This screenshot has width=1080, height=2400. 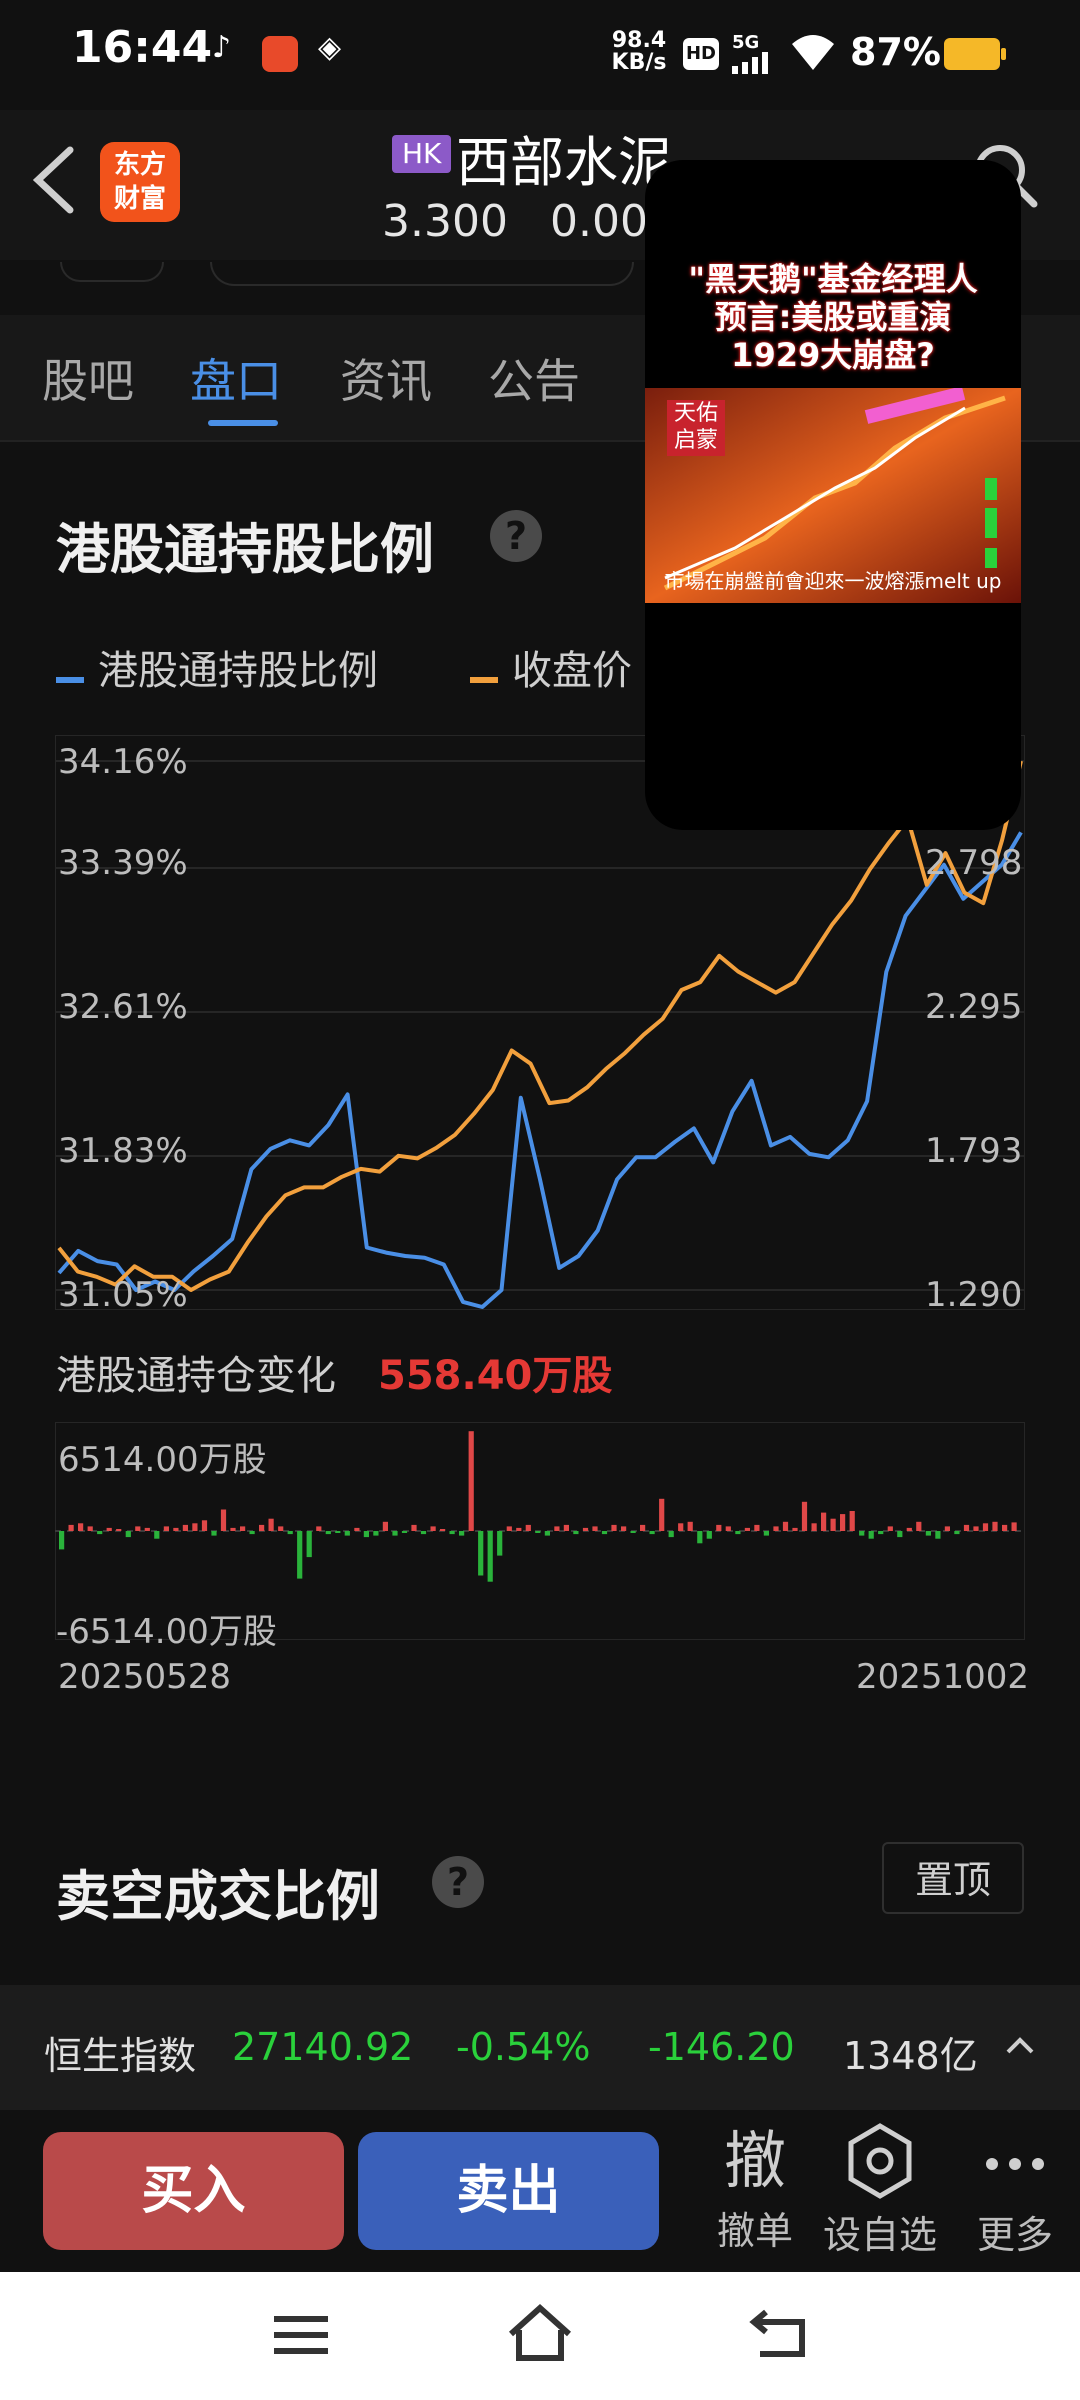 What do you see at coordinates (879, 2235) in the screenshot?
I see `add-watchlist-label: 设自选` at bounding box center [879, 2235].